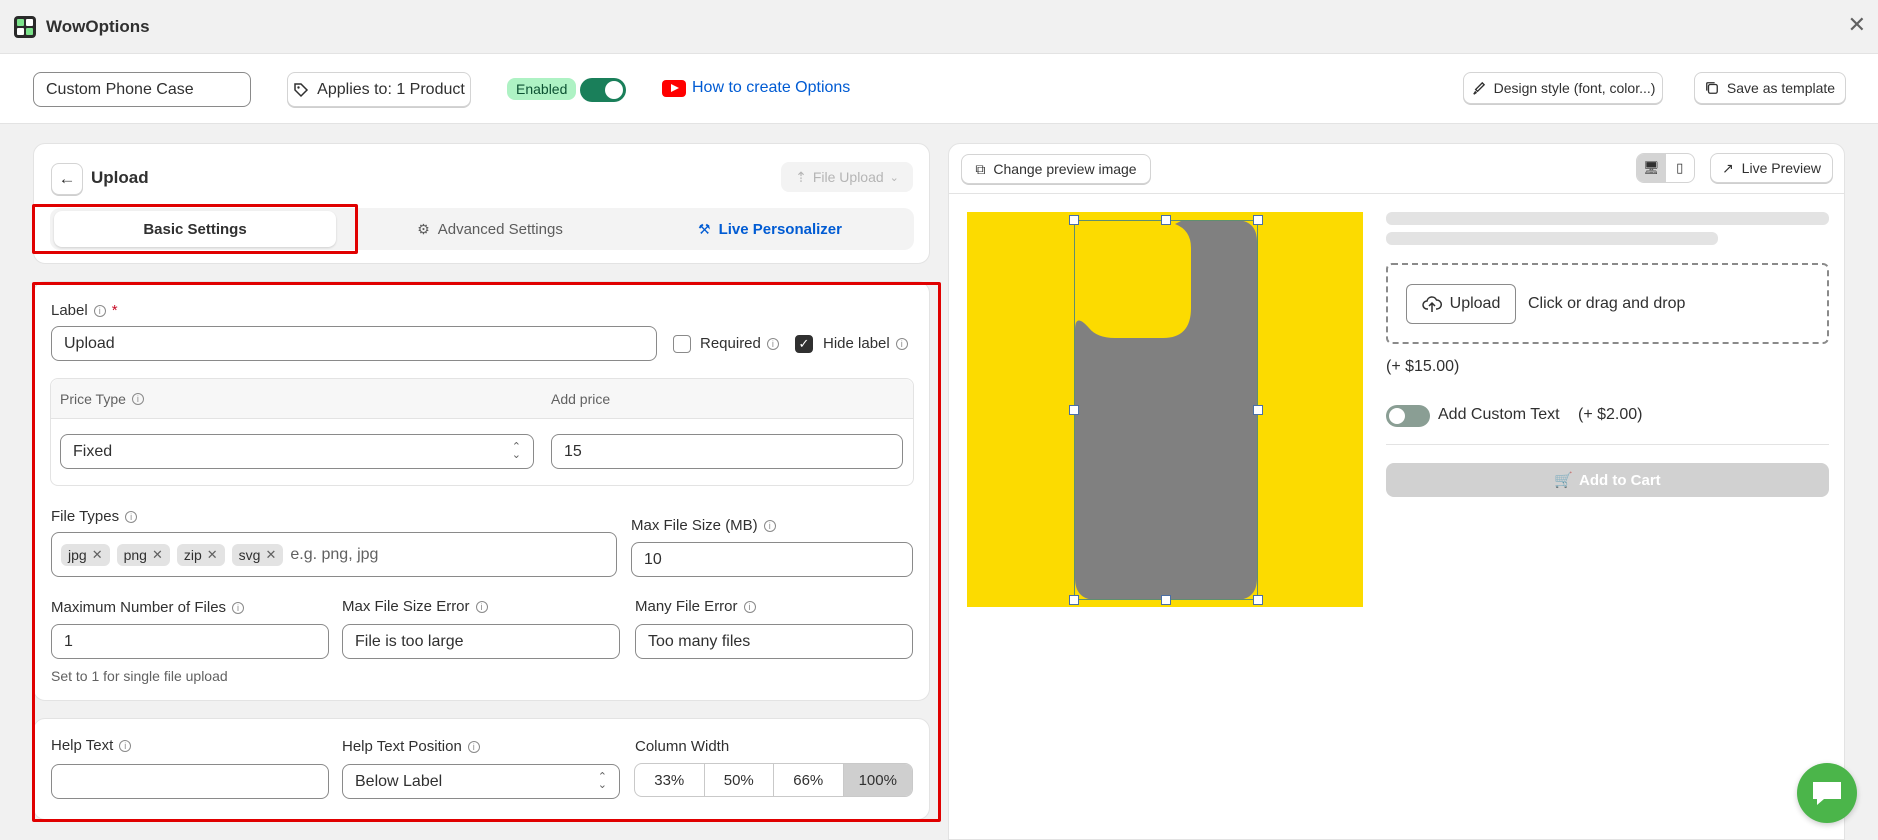  I want to click on chat-icon, so click(1827, 793).